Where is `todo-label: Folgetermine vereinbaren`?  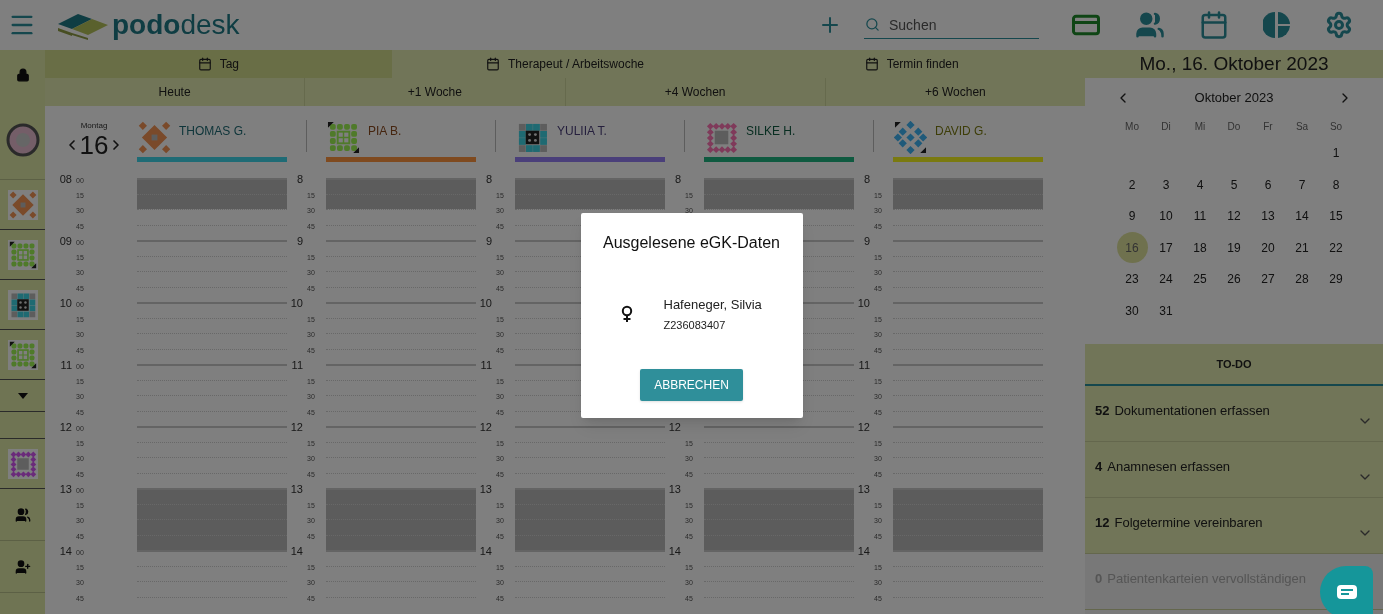 todo-label: Folgetermine vereinbaren is located at coordinates (1188, 523).